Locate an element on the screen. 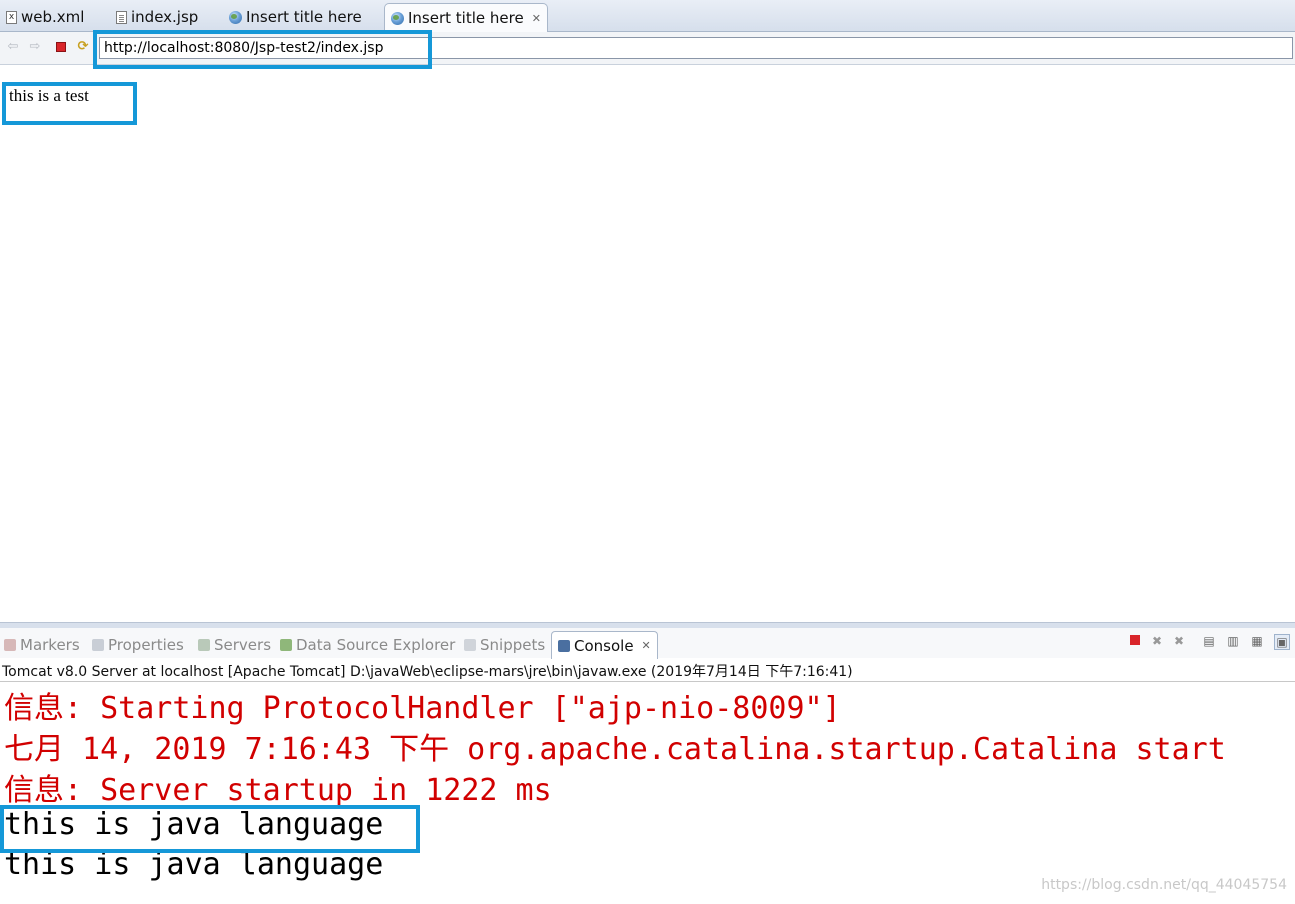 The width and height of the screenshot is (1295, 904). scroll-lock-icon: ▥ is located at coordinates (1233, 641).